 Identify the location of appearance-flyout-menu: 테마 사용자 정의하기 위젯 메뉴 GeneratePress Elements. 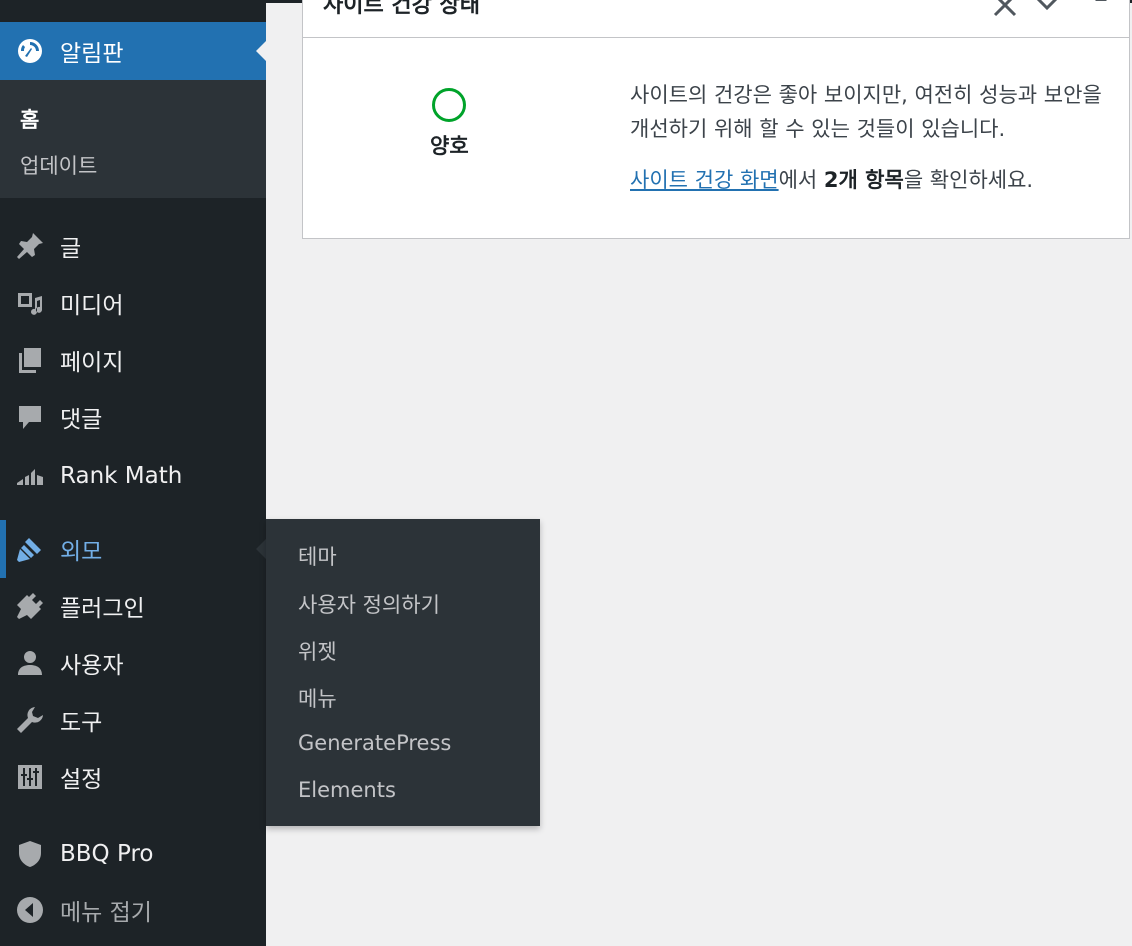
(403, 672).